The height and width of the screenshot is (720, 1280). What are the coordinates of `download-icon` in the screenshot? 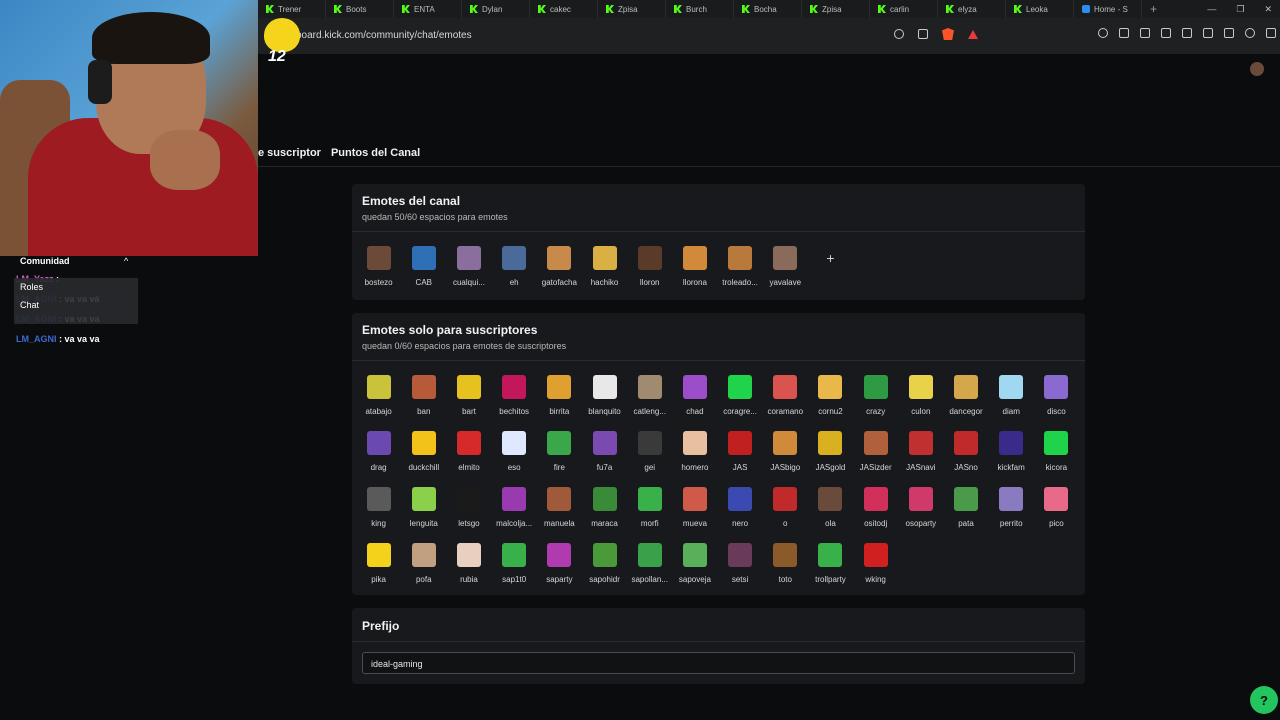 It's located at (1166, 33).